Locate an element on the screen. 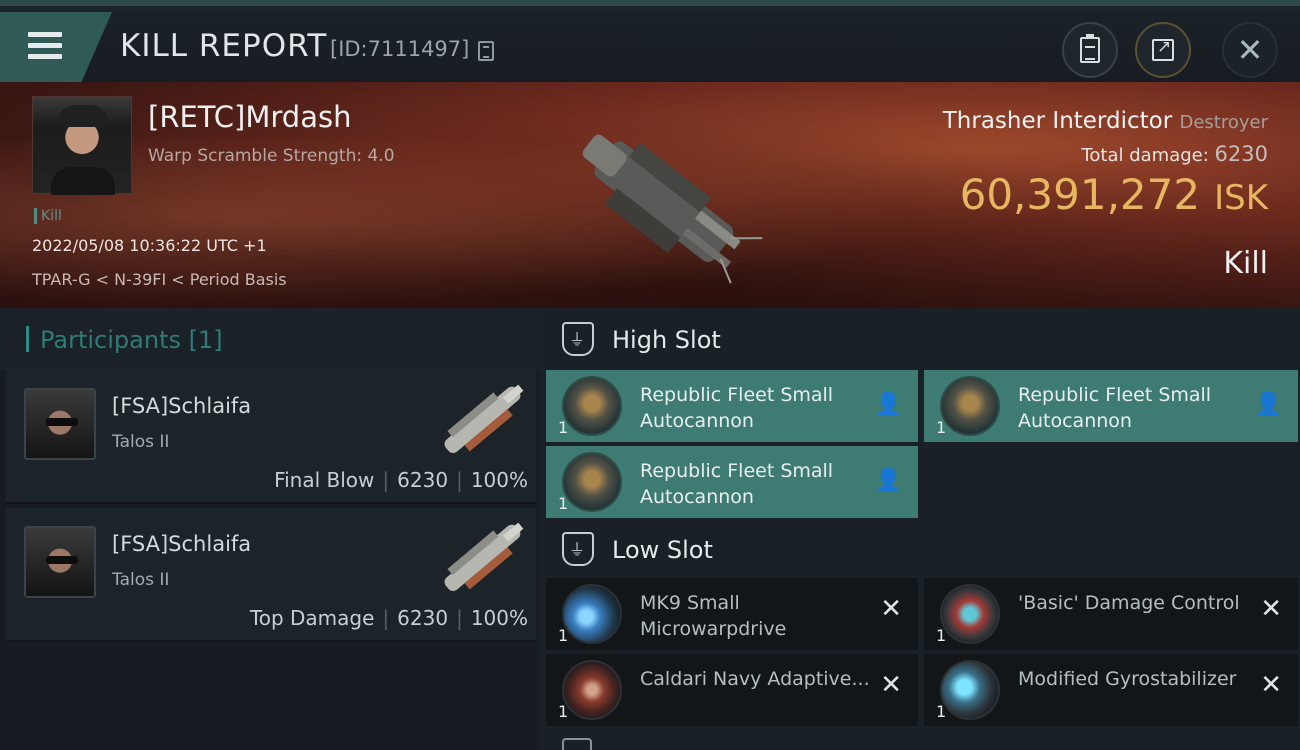 The image size is (1300, 750). isk-value: 60,391,272 ISK is located at coordinates (1114, 194).